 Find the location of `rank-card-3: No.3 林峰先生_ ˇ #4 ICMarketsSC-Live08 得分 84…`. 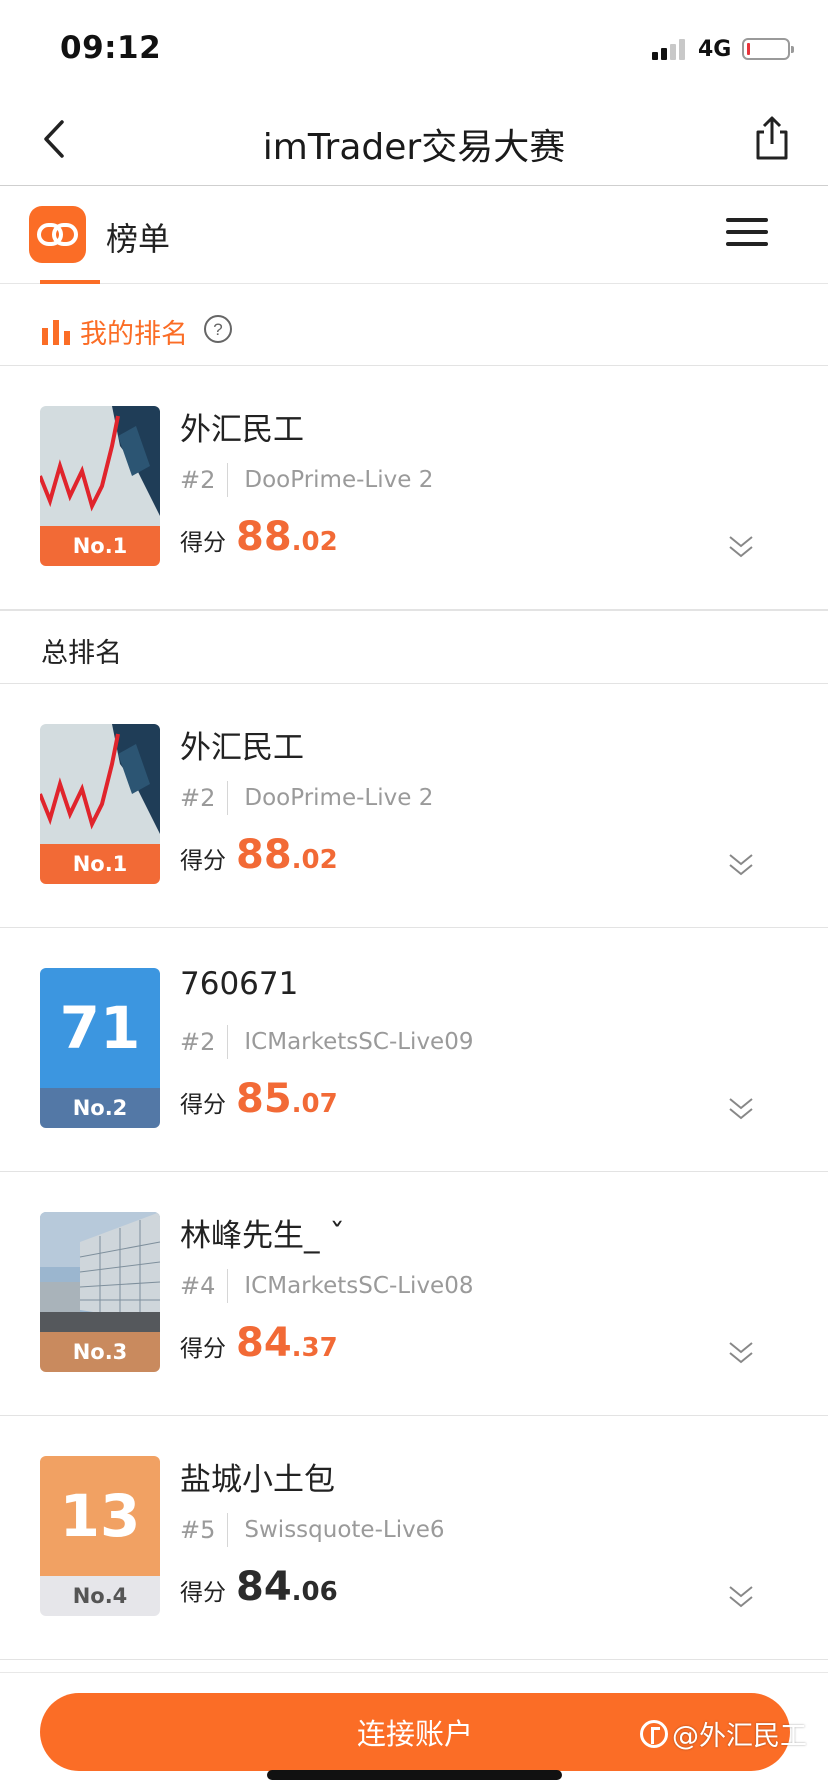

rank-card-3: No.3 林峰先生_ ˇ #4 ICMarketsSC-Live08 得分 84… is located at coordinates (414, 1294).